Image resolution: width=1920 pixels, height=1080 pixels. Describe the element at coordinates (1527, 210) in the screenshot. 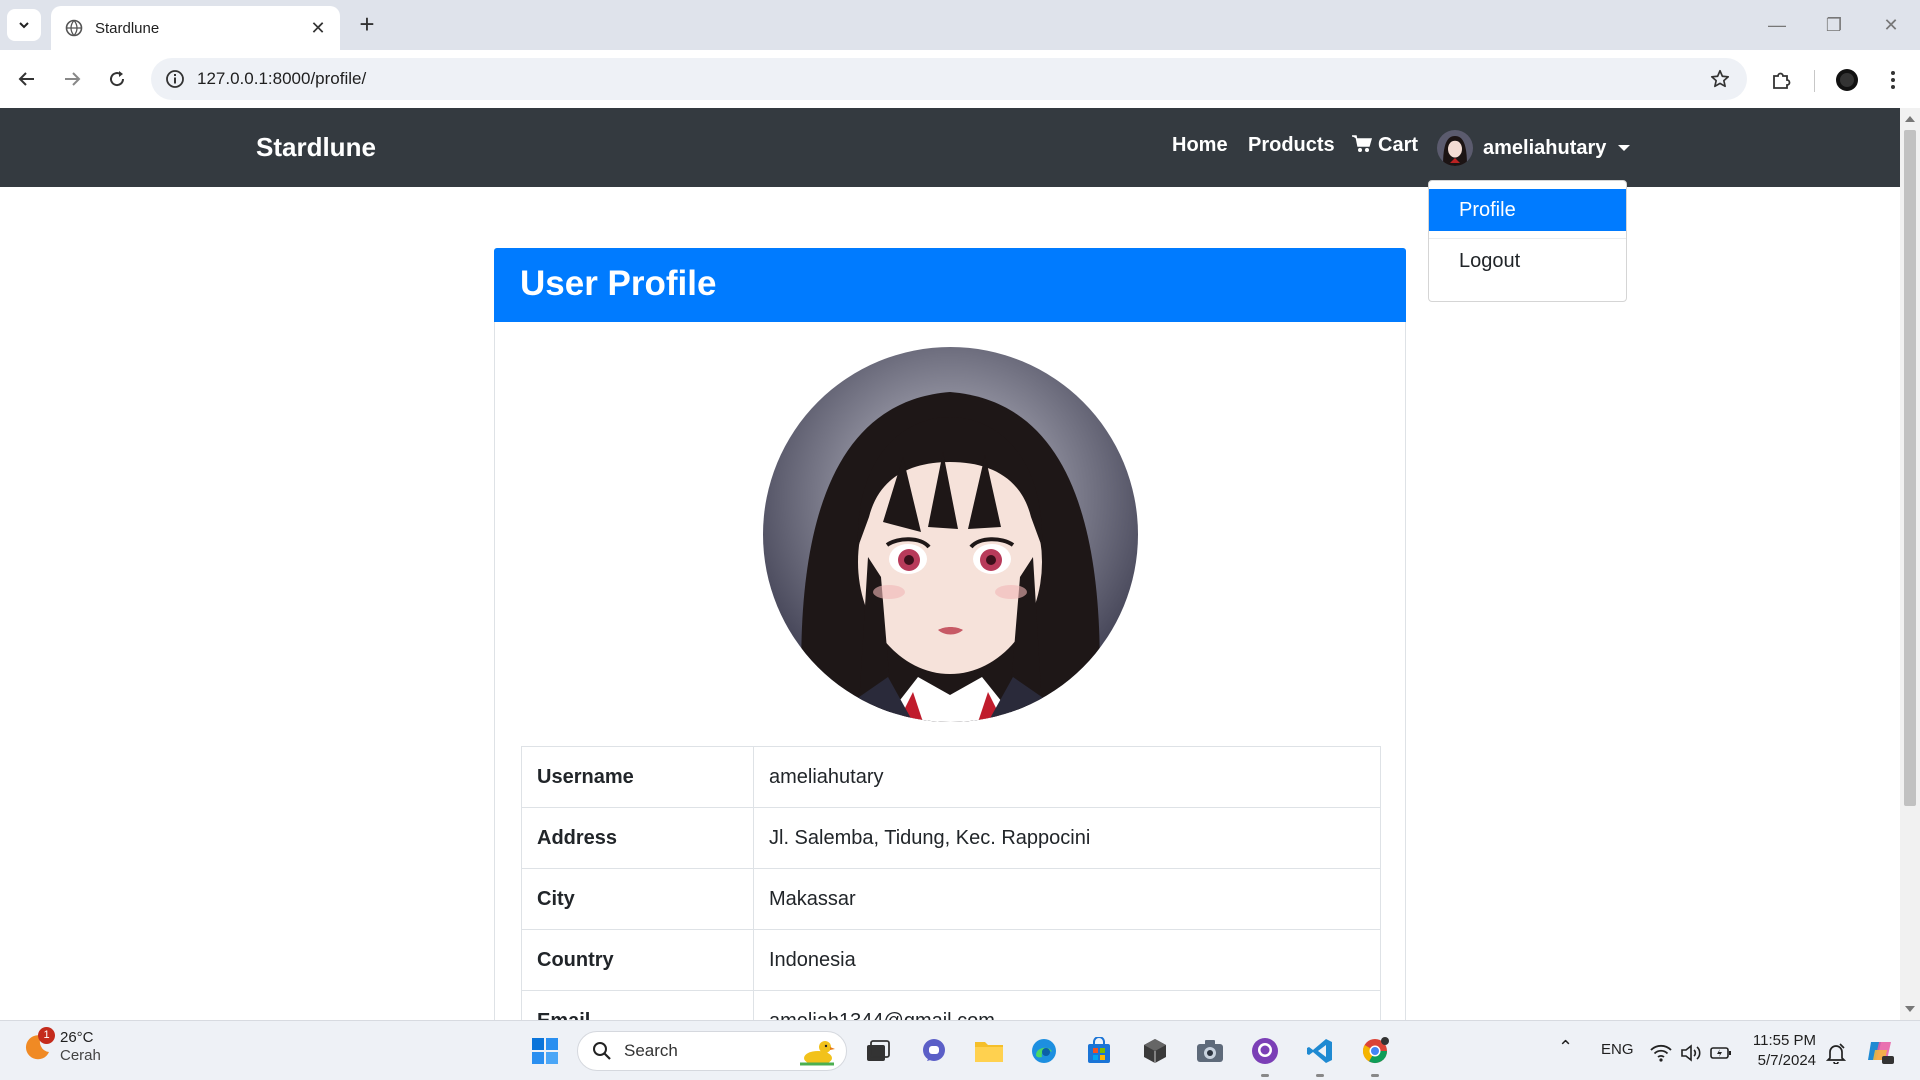

I see `dropdown-profile-item: Profile` at that location.